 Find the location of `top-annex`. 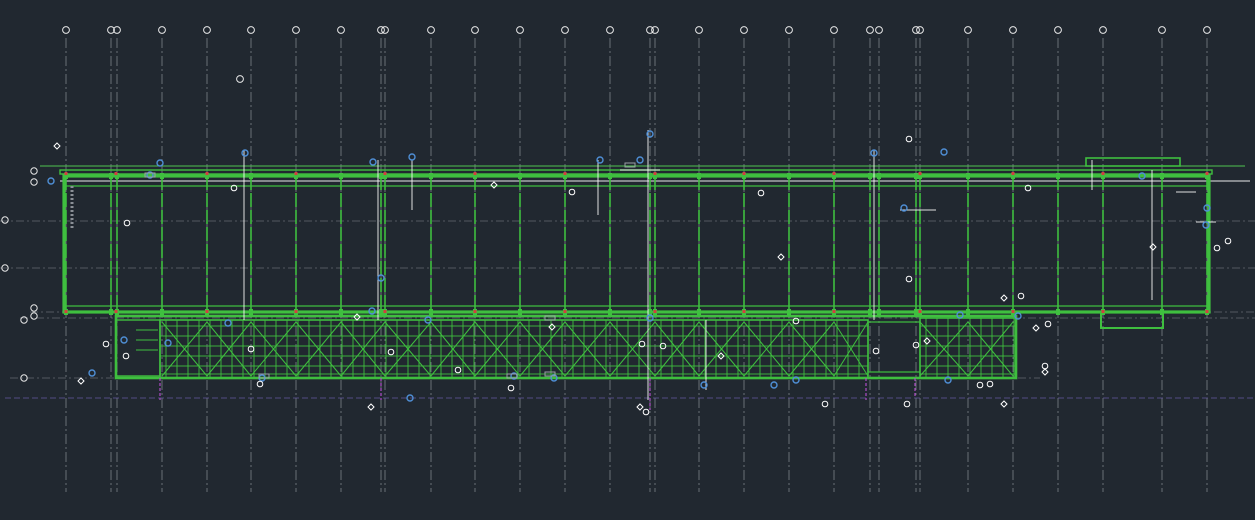

top-annex is located at coordinates (1133, 162).